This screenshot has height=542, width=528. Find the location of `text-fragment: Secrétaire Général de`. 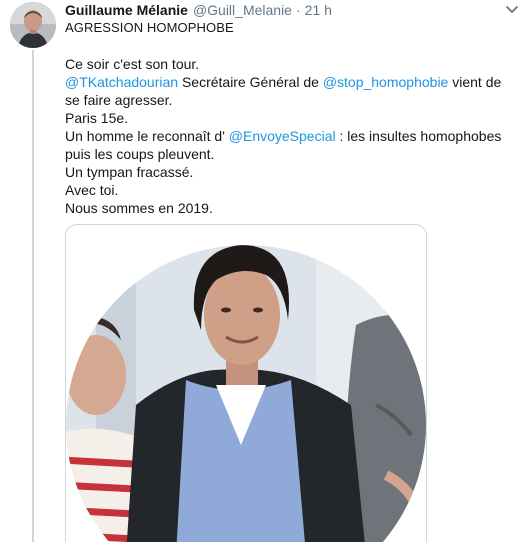

text-fragment: Secrétaire Général de is located at coordinates (250, 82).